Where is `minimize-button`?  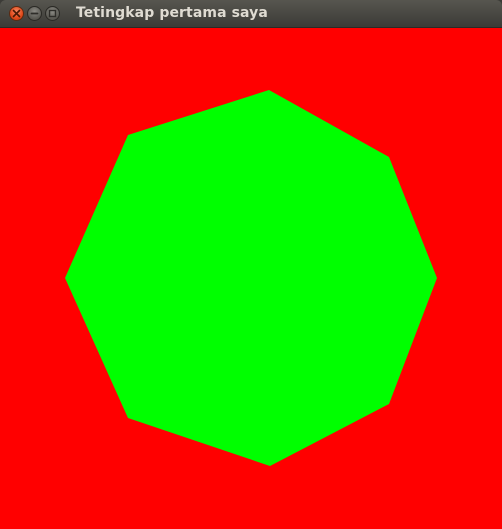
minimize-button is located at coordinates (34, 13).